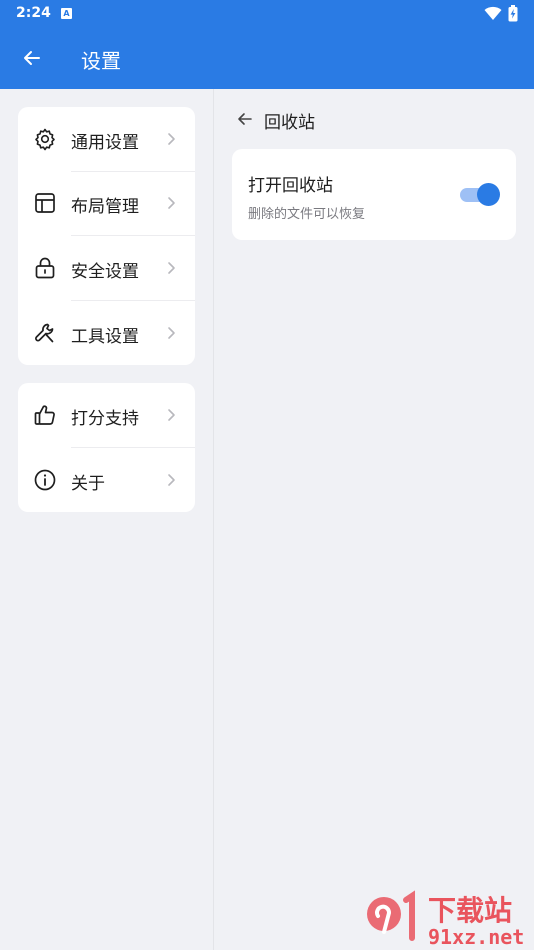 This screenshot has height=950, width=534. Describe the element at coordinates (101, 61) in the screenshot. I see `page-title: 设置` at that location.